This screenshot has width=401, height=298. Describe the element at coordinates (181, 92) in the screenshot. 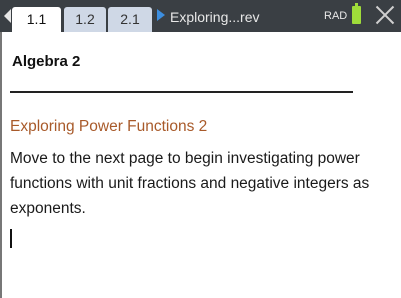

I see `heading-divider` at that location.